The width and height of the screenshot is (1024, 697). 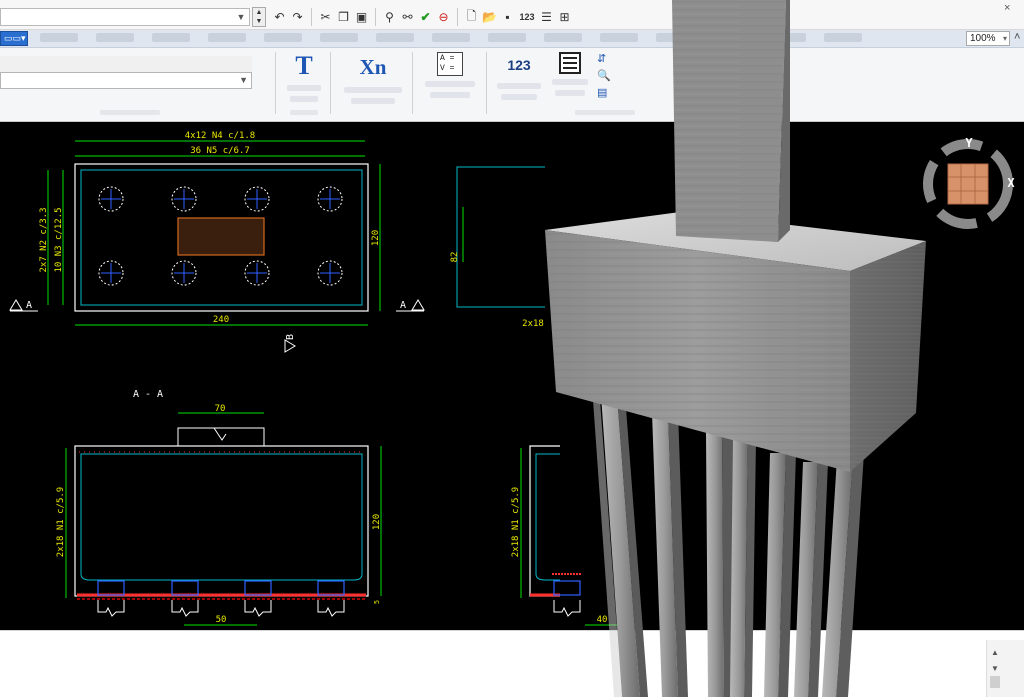 What do you see at coordinates (343, 17) in the screenshot?
I see `copy-icon: ❐` at bounding box center [343, 17].